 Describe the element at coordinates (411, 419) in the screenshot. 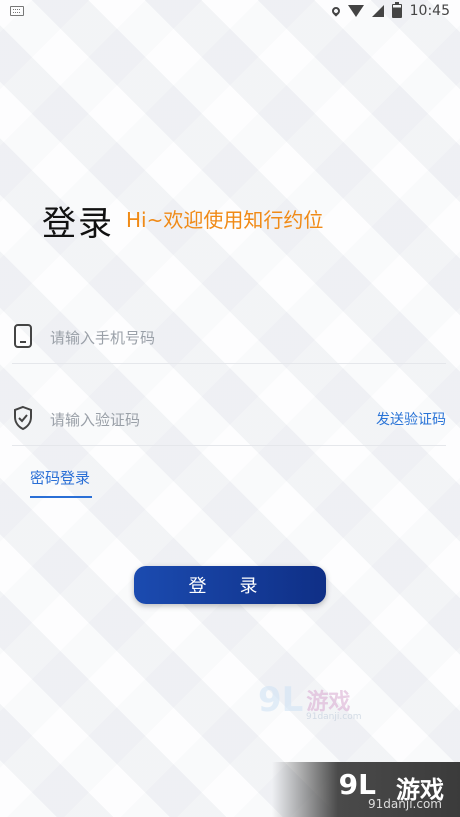

I see `send-code-button: 发送验证码` at that location.